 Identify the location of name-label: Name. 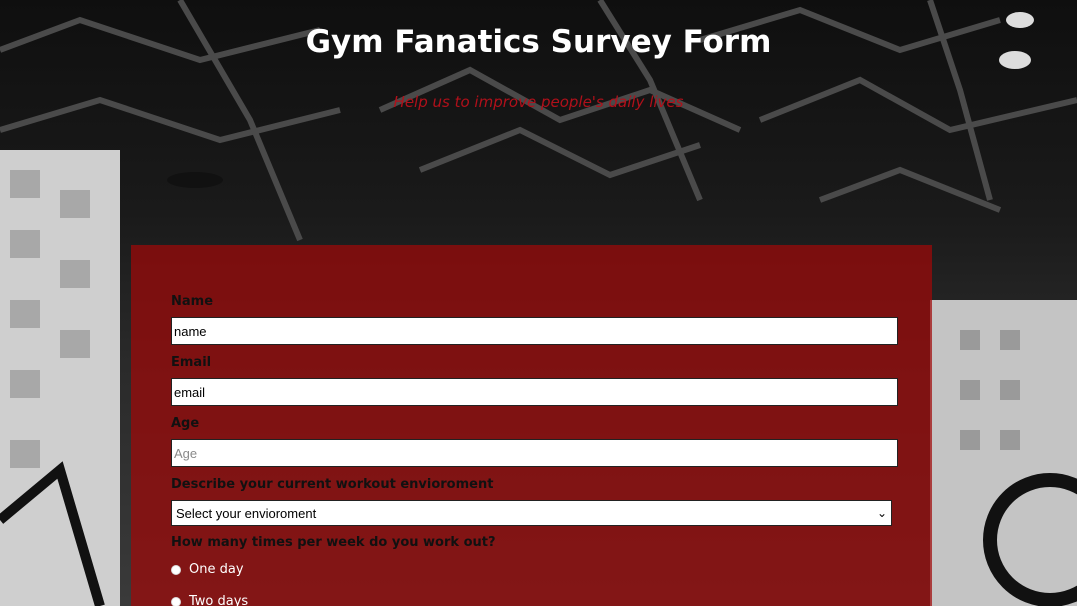
(192, 301).